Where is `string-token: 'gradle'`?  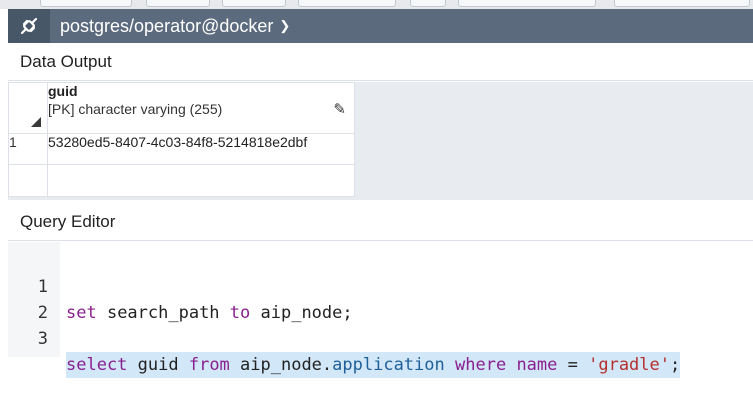 string-token: 'gradle' is located at coordinates (629, 365).